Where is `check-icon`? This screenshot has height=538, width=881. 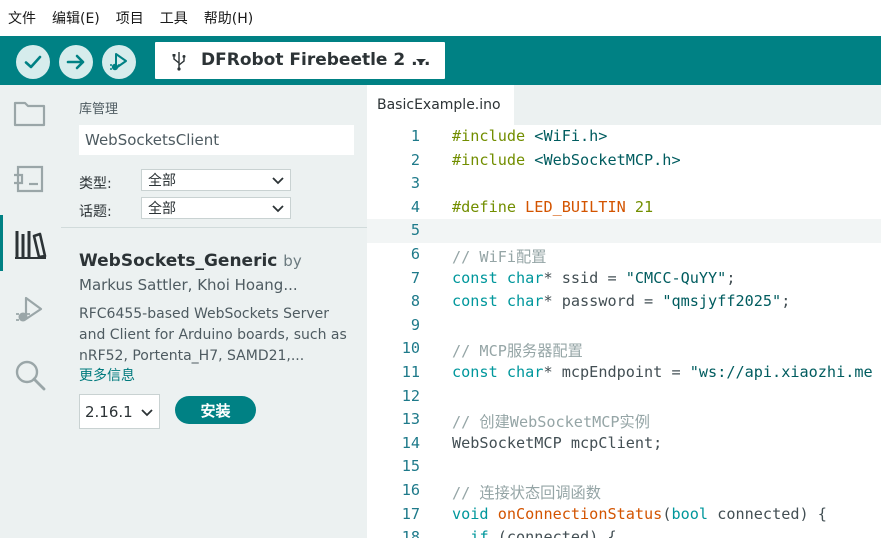 check-icon is located at coordinates (33, 62).